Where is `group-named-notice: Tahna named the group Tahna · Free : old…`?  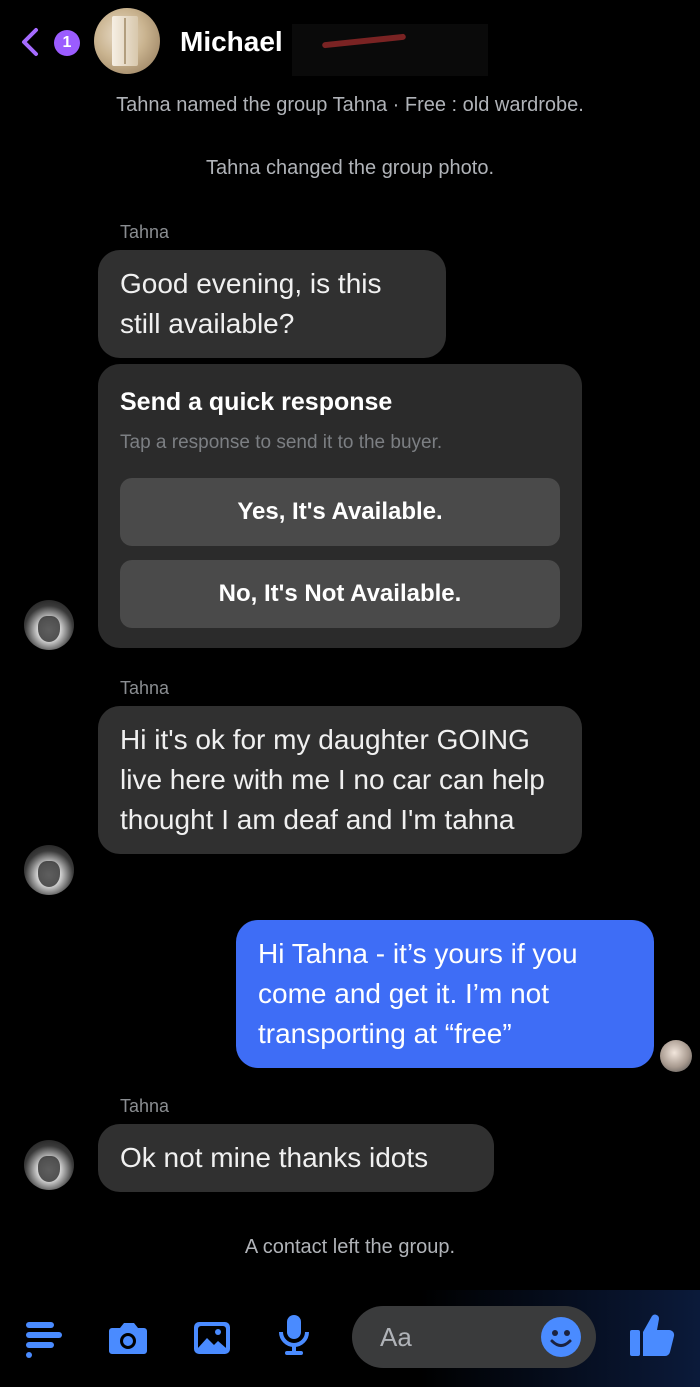
group-named-notice: Tahna named the group Tahna · Free : old… is located at coordinates (350, 105).